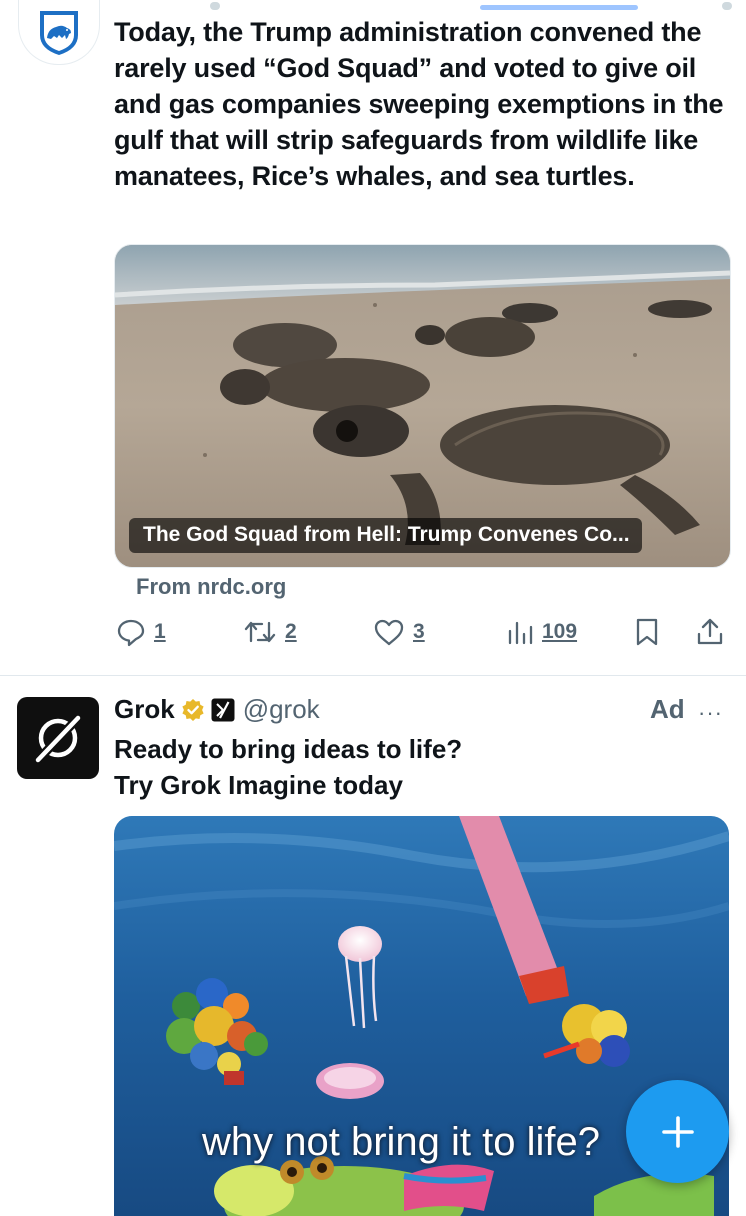 Image resolution: width=746 pixels, height=1216 pixels. I want to click on compose-button, so click(677, 1131).